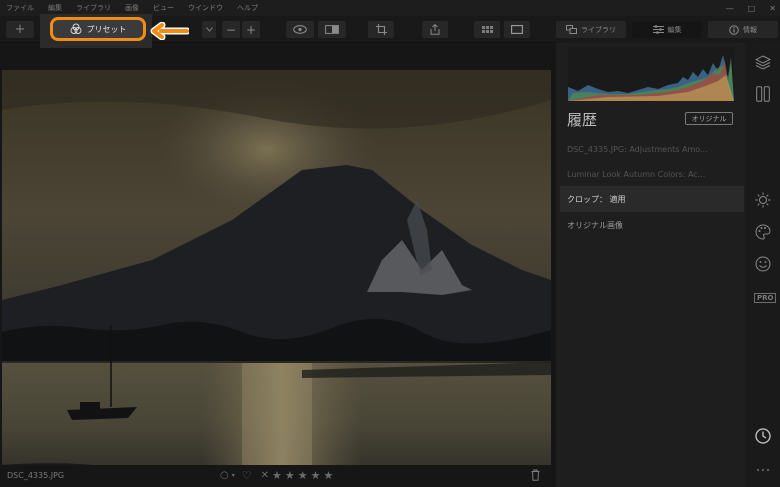 This screenshot has width=780, height=487. I want to click on grid-view-button, so click(487, 29).